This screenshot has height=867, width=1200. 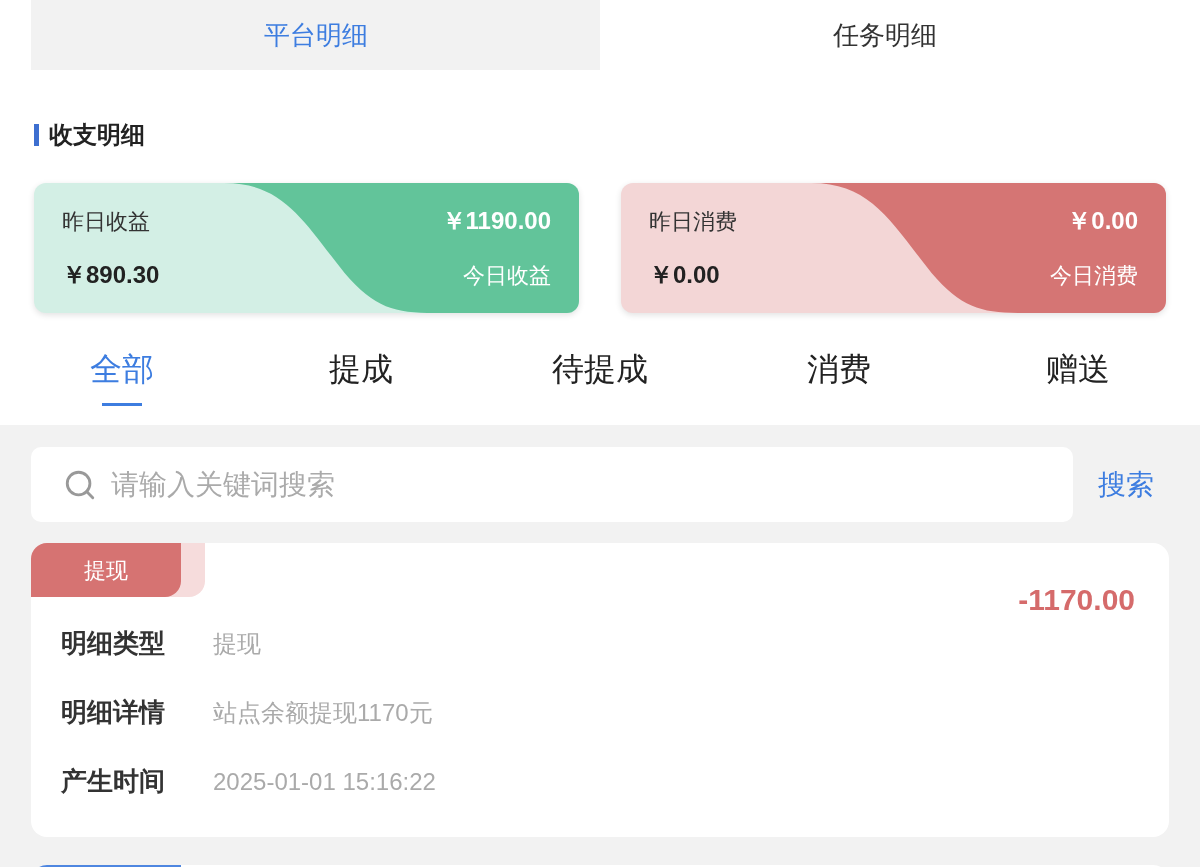 What do you see at coordinates (237, 643) in the screenshot?
I see `field-value: 提现` at bounding box center [237, 643].